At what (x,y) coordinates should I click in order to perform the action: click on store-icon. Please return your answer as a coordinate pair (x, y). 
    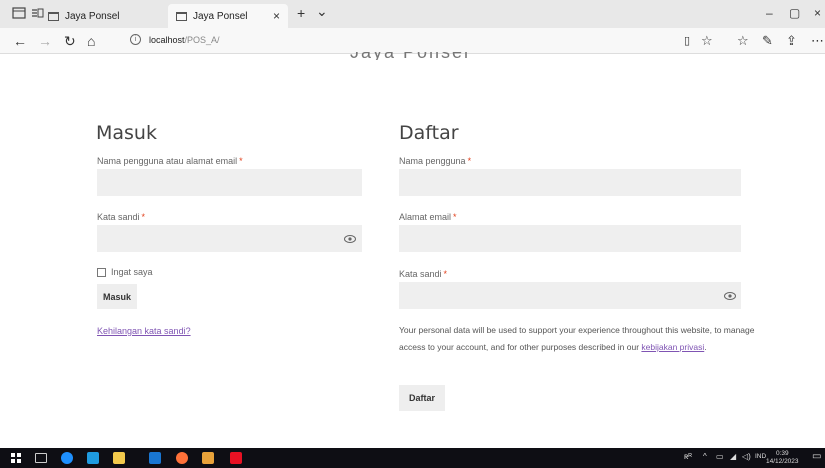
    Looking at the image, I should click on (93, 458).